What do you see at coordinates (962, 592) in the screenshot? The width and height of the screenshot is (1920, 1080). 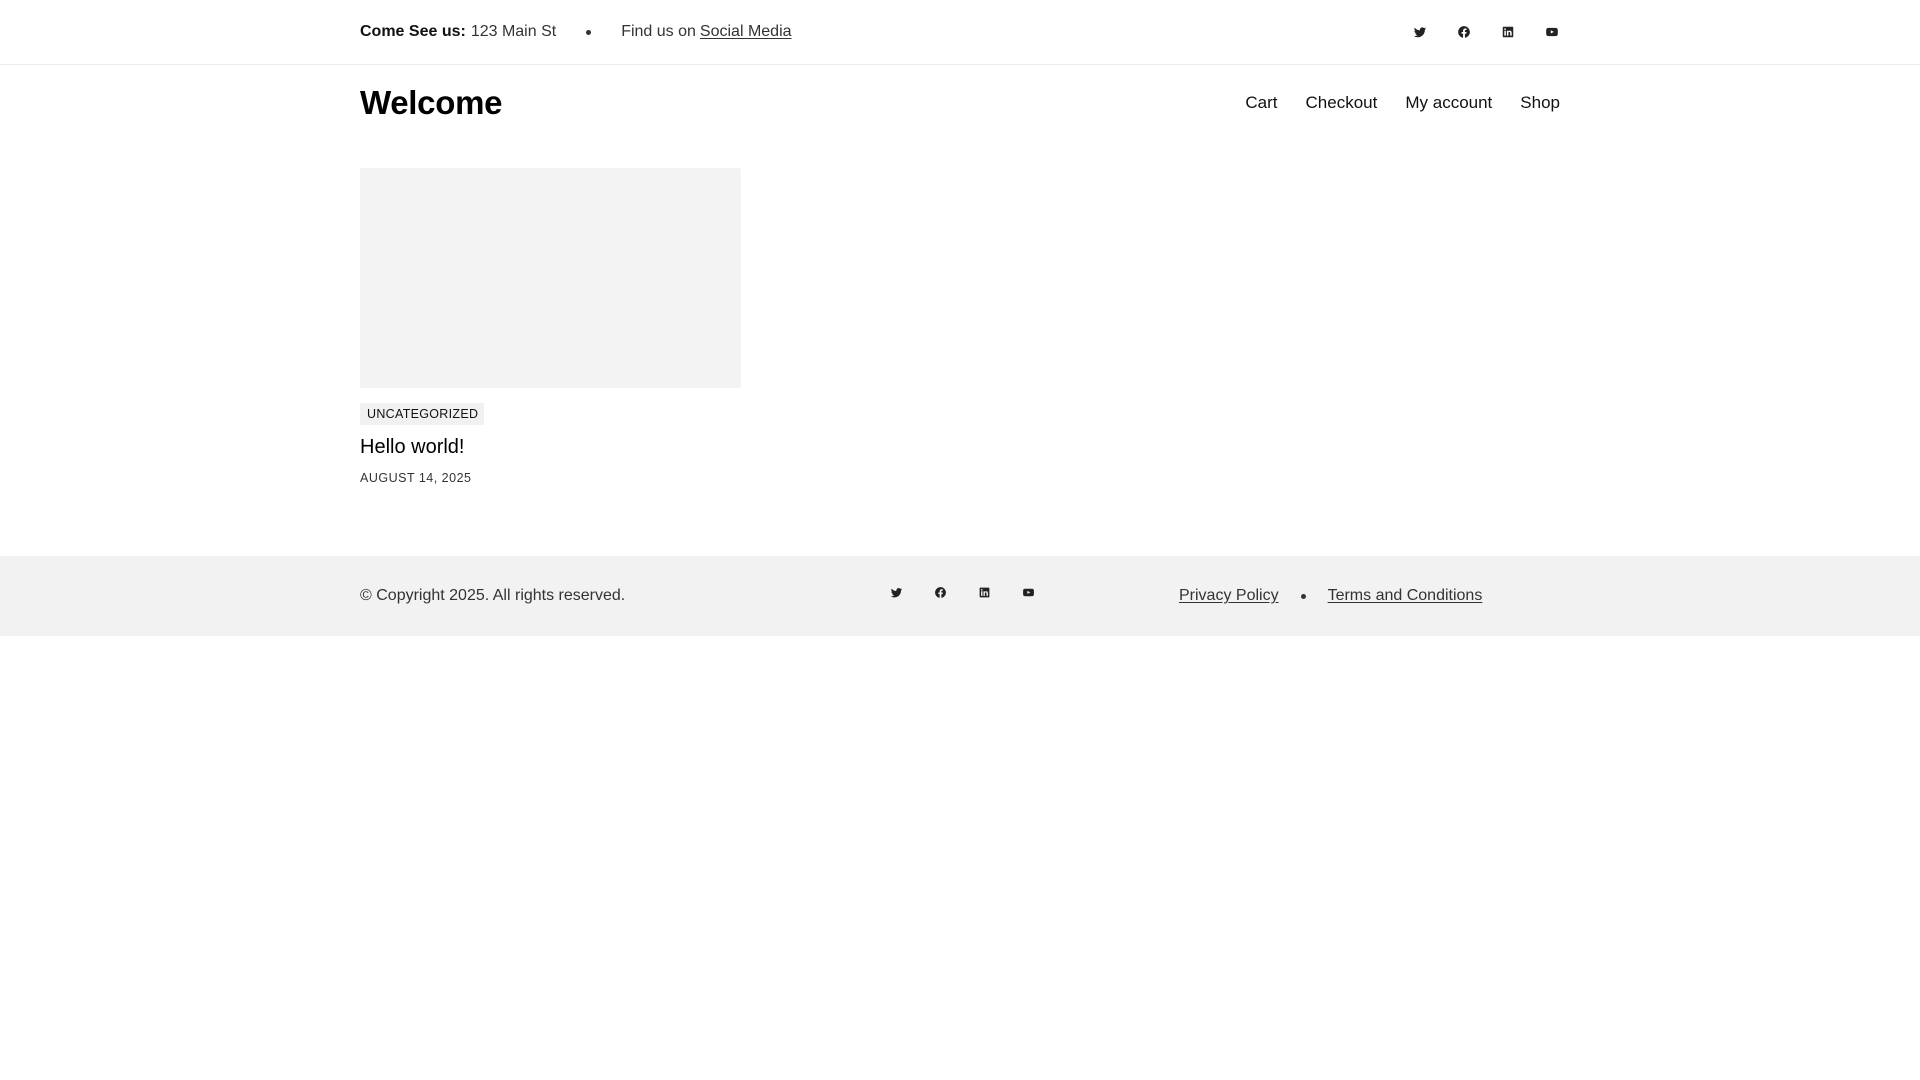 I see `footer-social-icons` at bounding box center [962, 592].